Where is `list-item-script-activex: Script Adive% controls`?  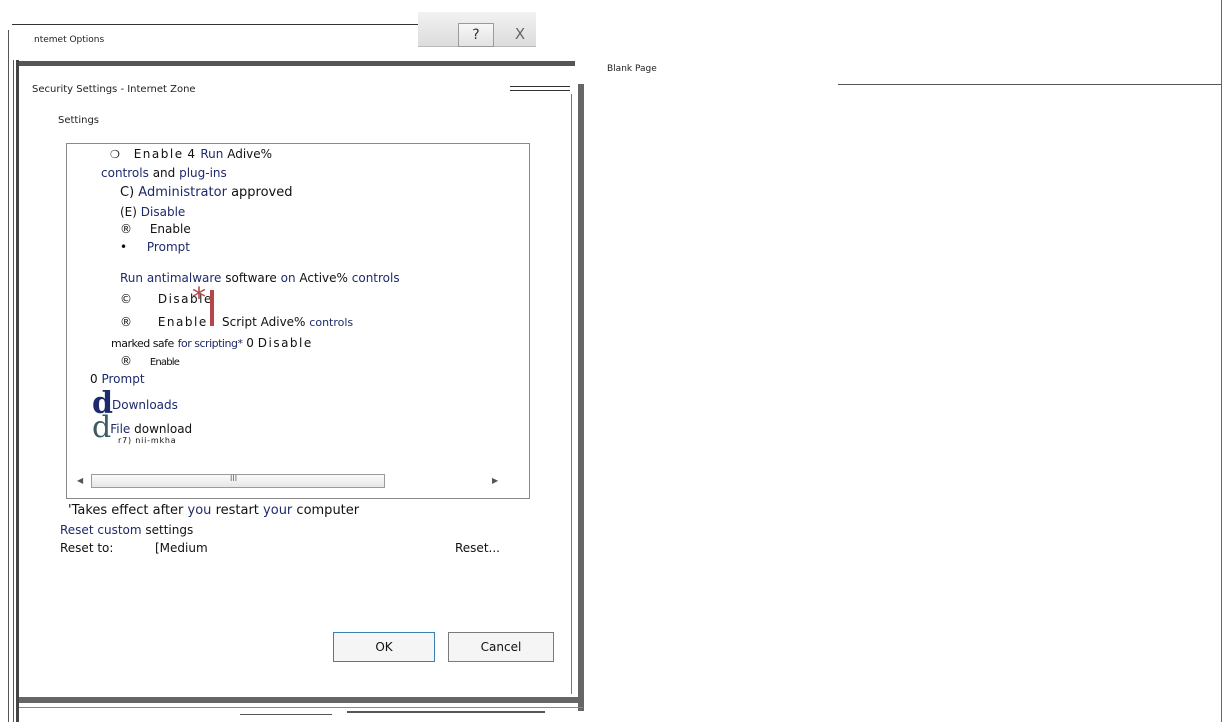
list-item-script-activex: Script Adive% controls is located at coordinates (288, 322).